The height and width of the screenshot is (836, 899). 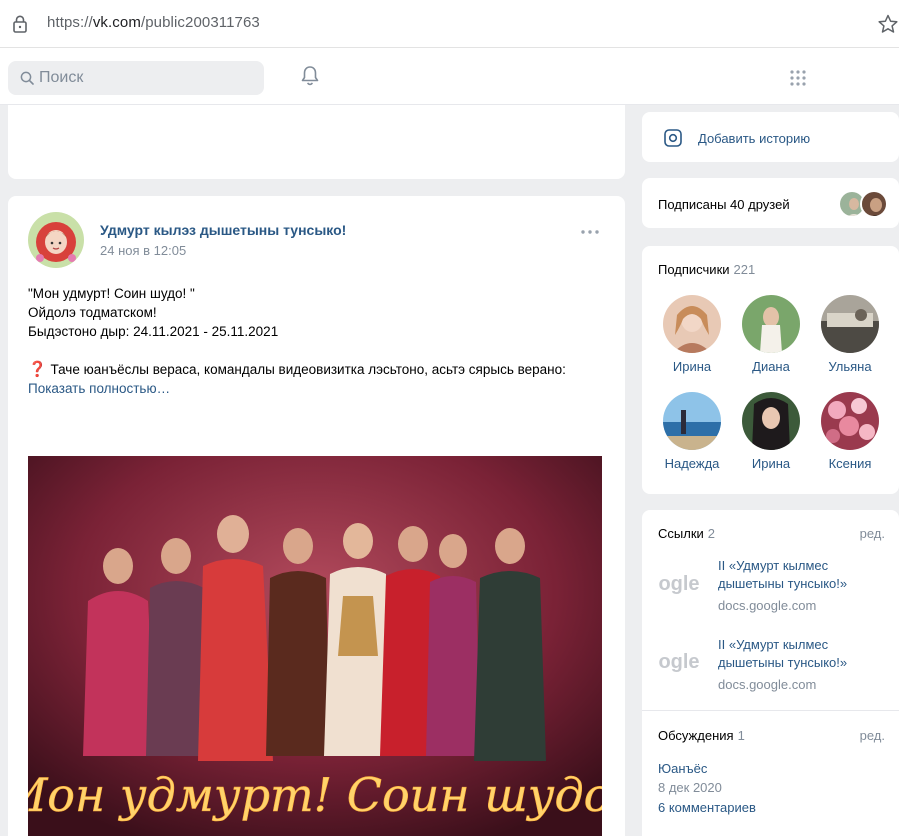 I want to click on discussion-comments-link: 6 комментариев, so click(x=707, y=807).